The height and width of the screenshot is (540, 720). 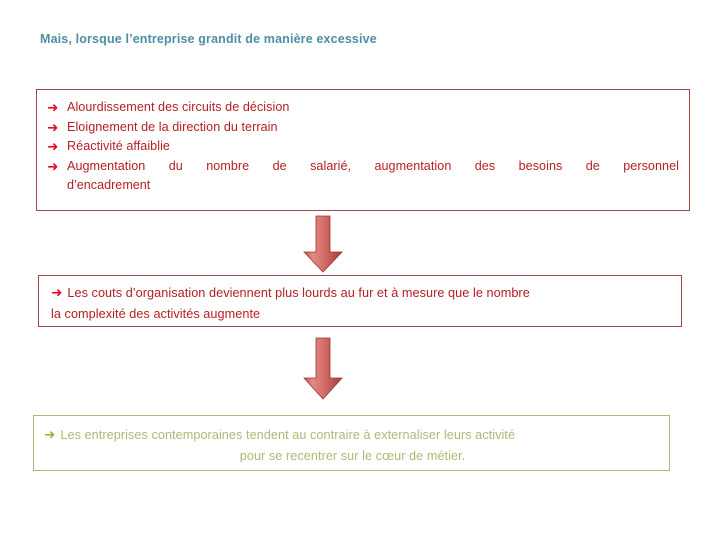 I want to click on list-item: ➜ Eloignement de la direction du terrain, so click(x=363, y=128).